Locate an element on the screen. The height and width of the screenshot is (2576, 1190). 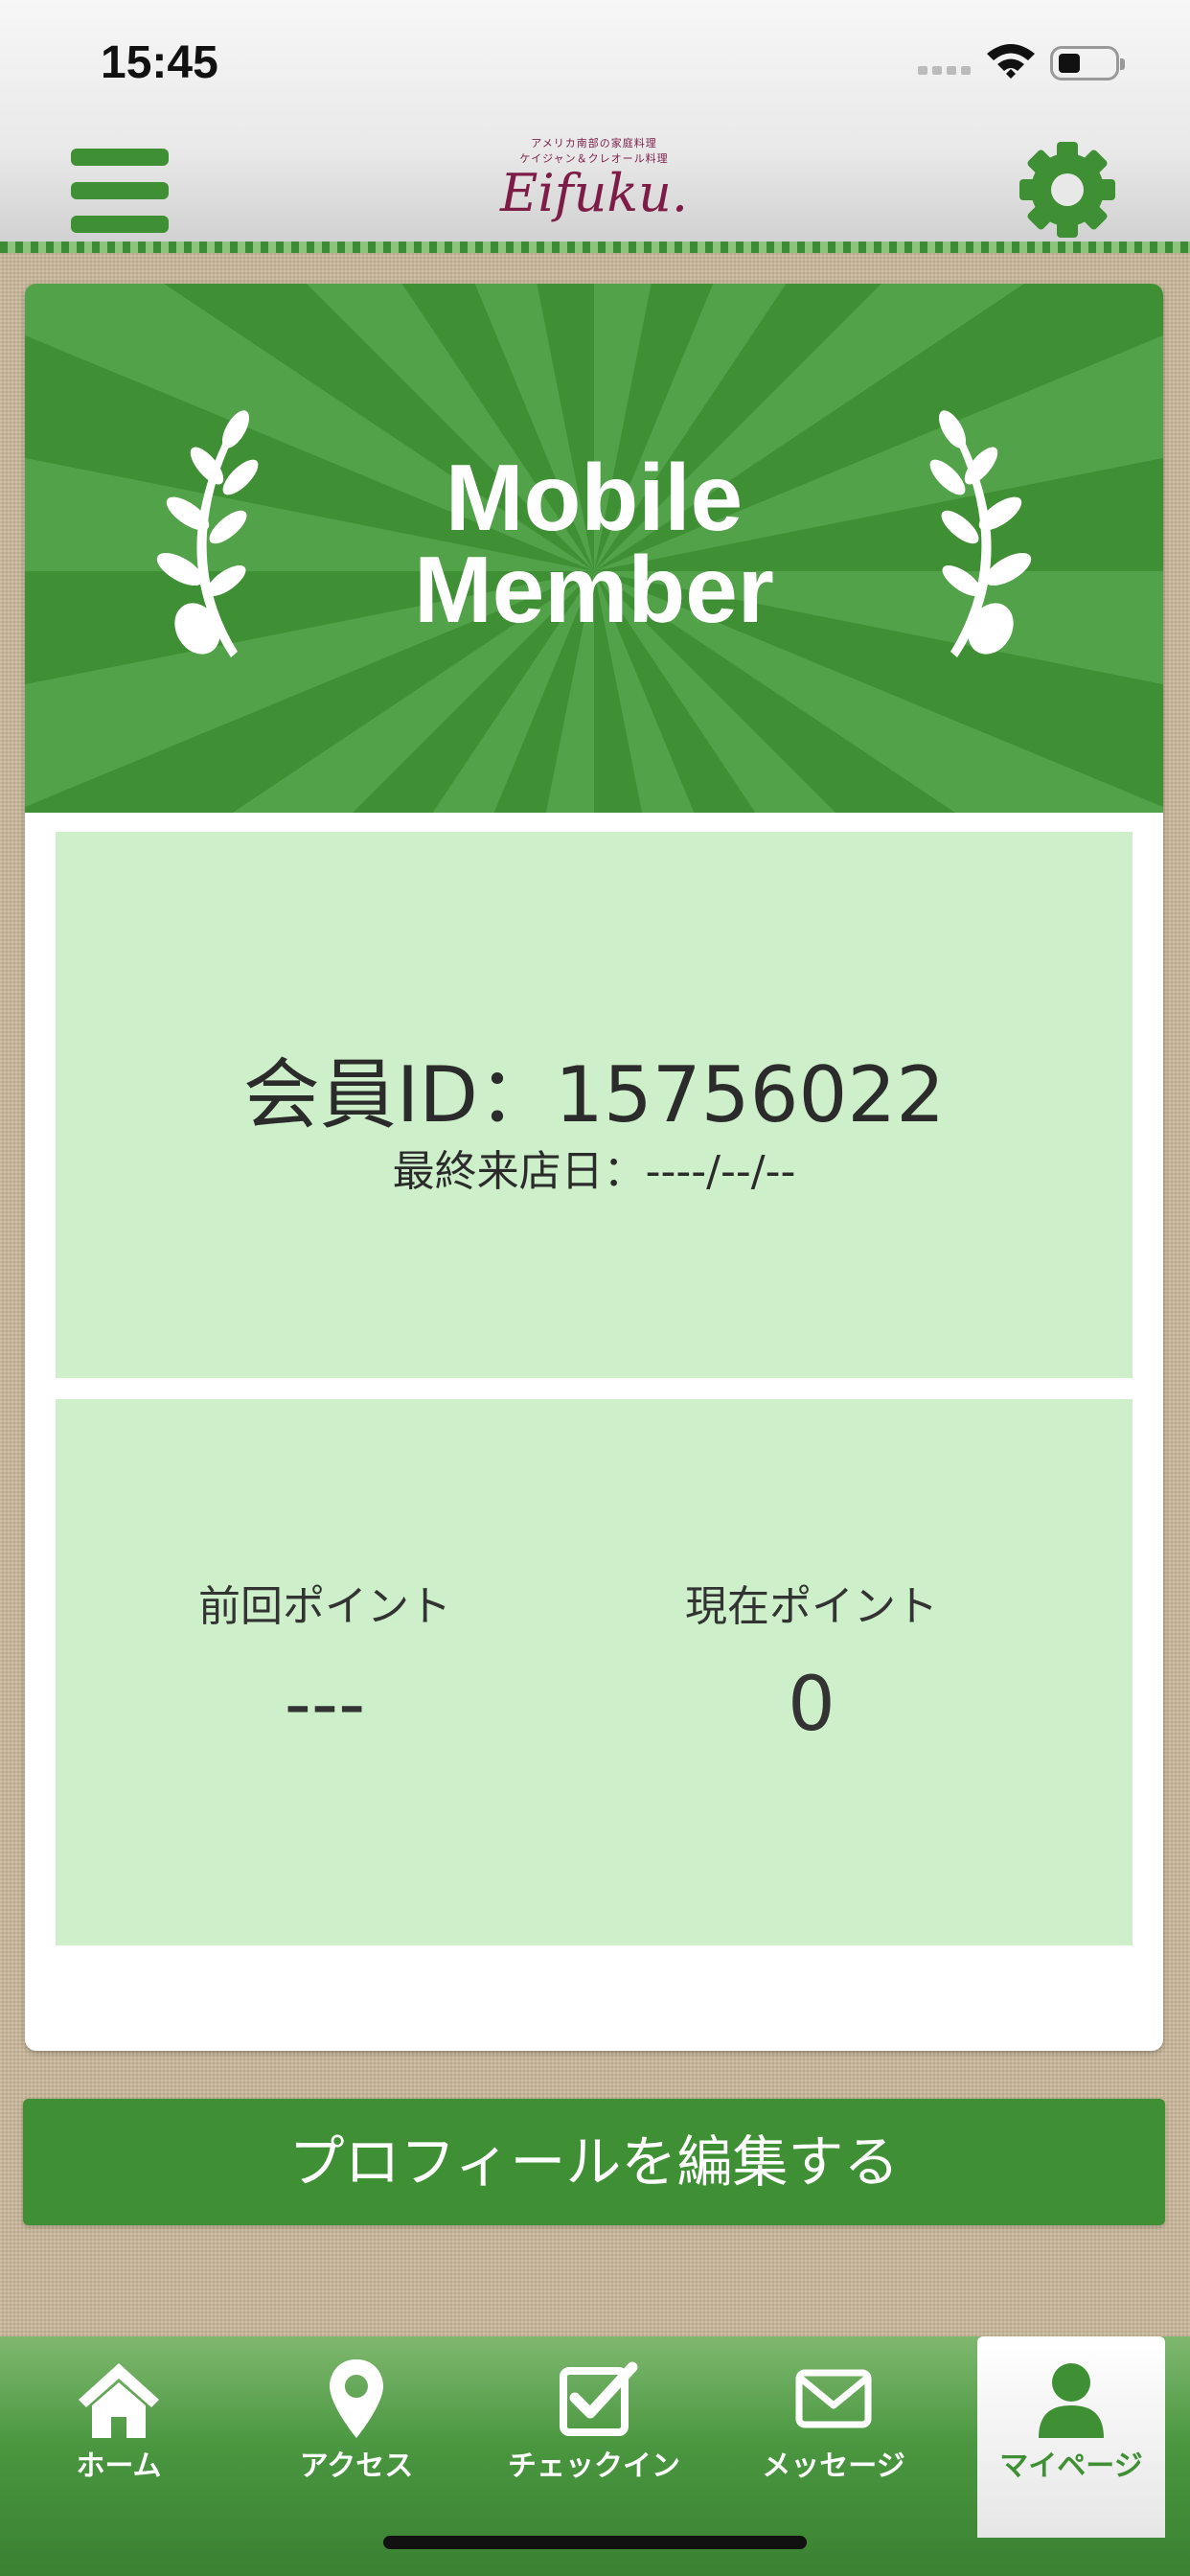
logo-text: Eifuku. is located at coordinates (594, 193).